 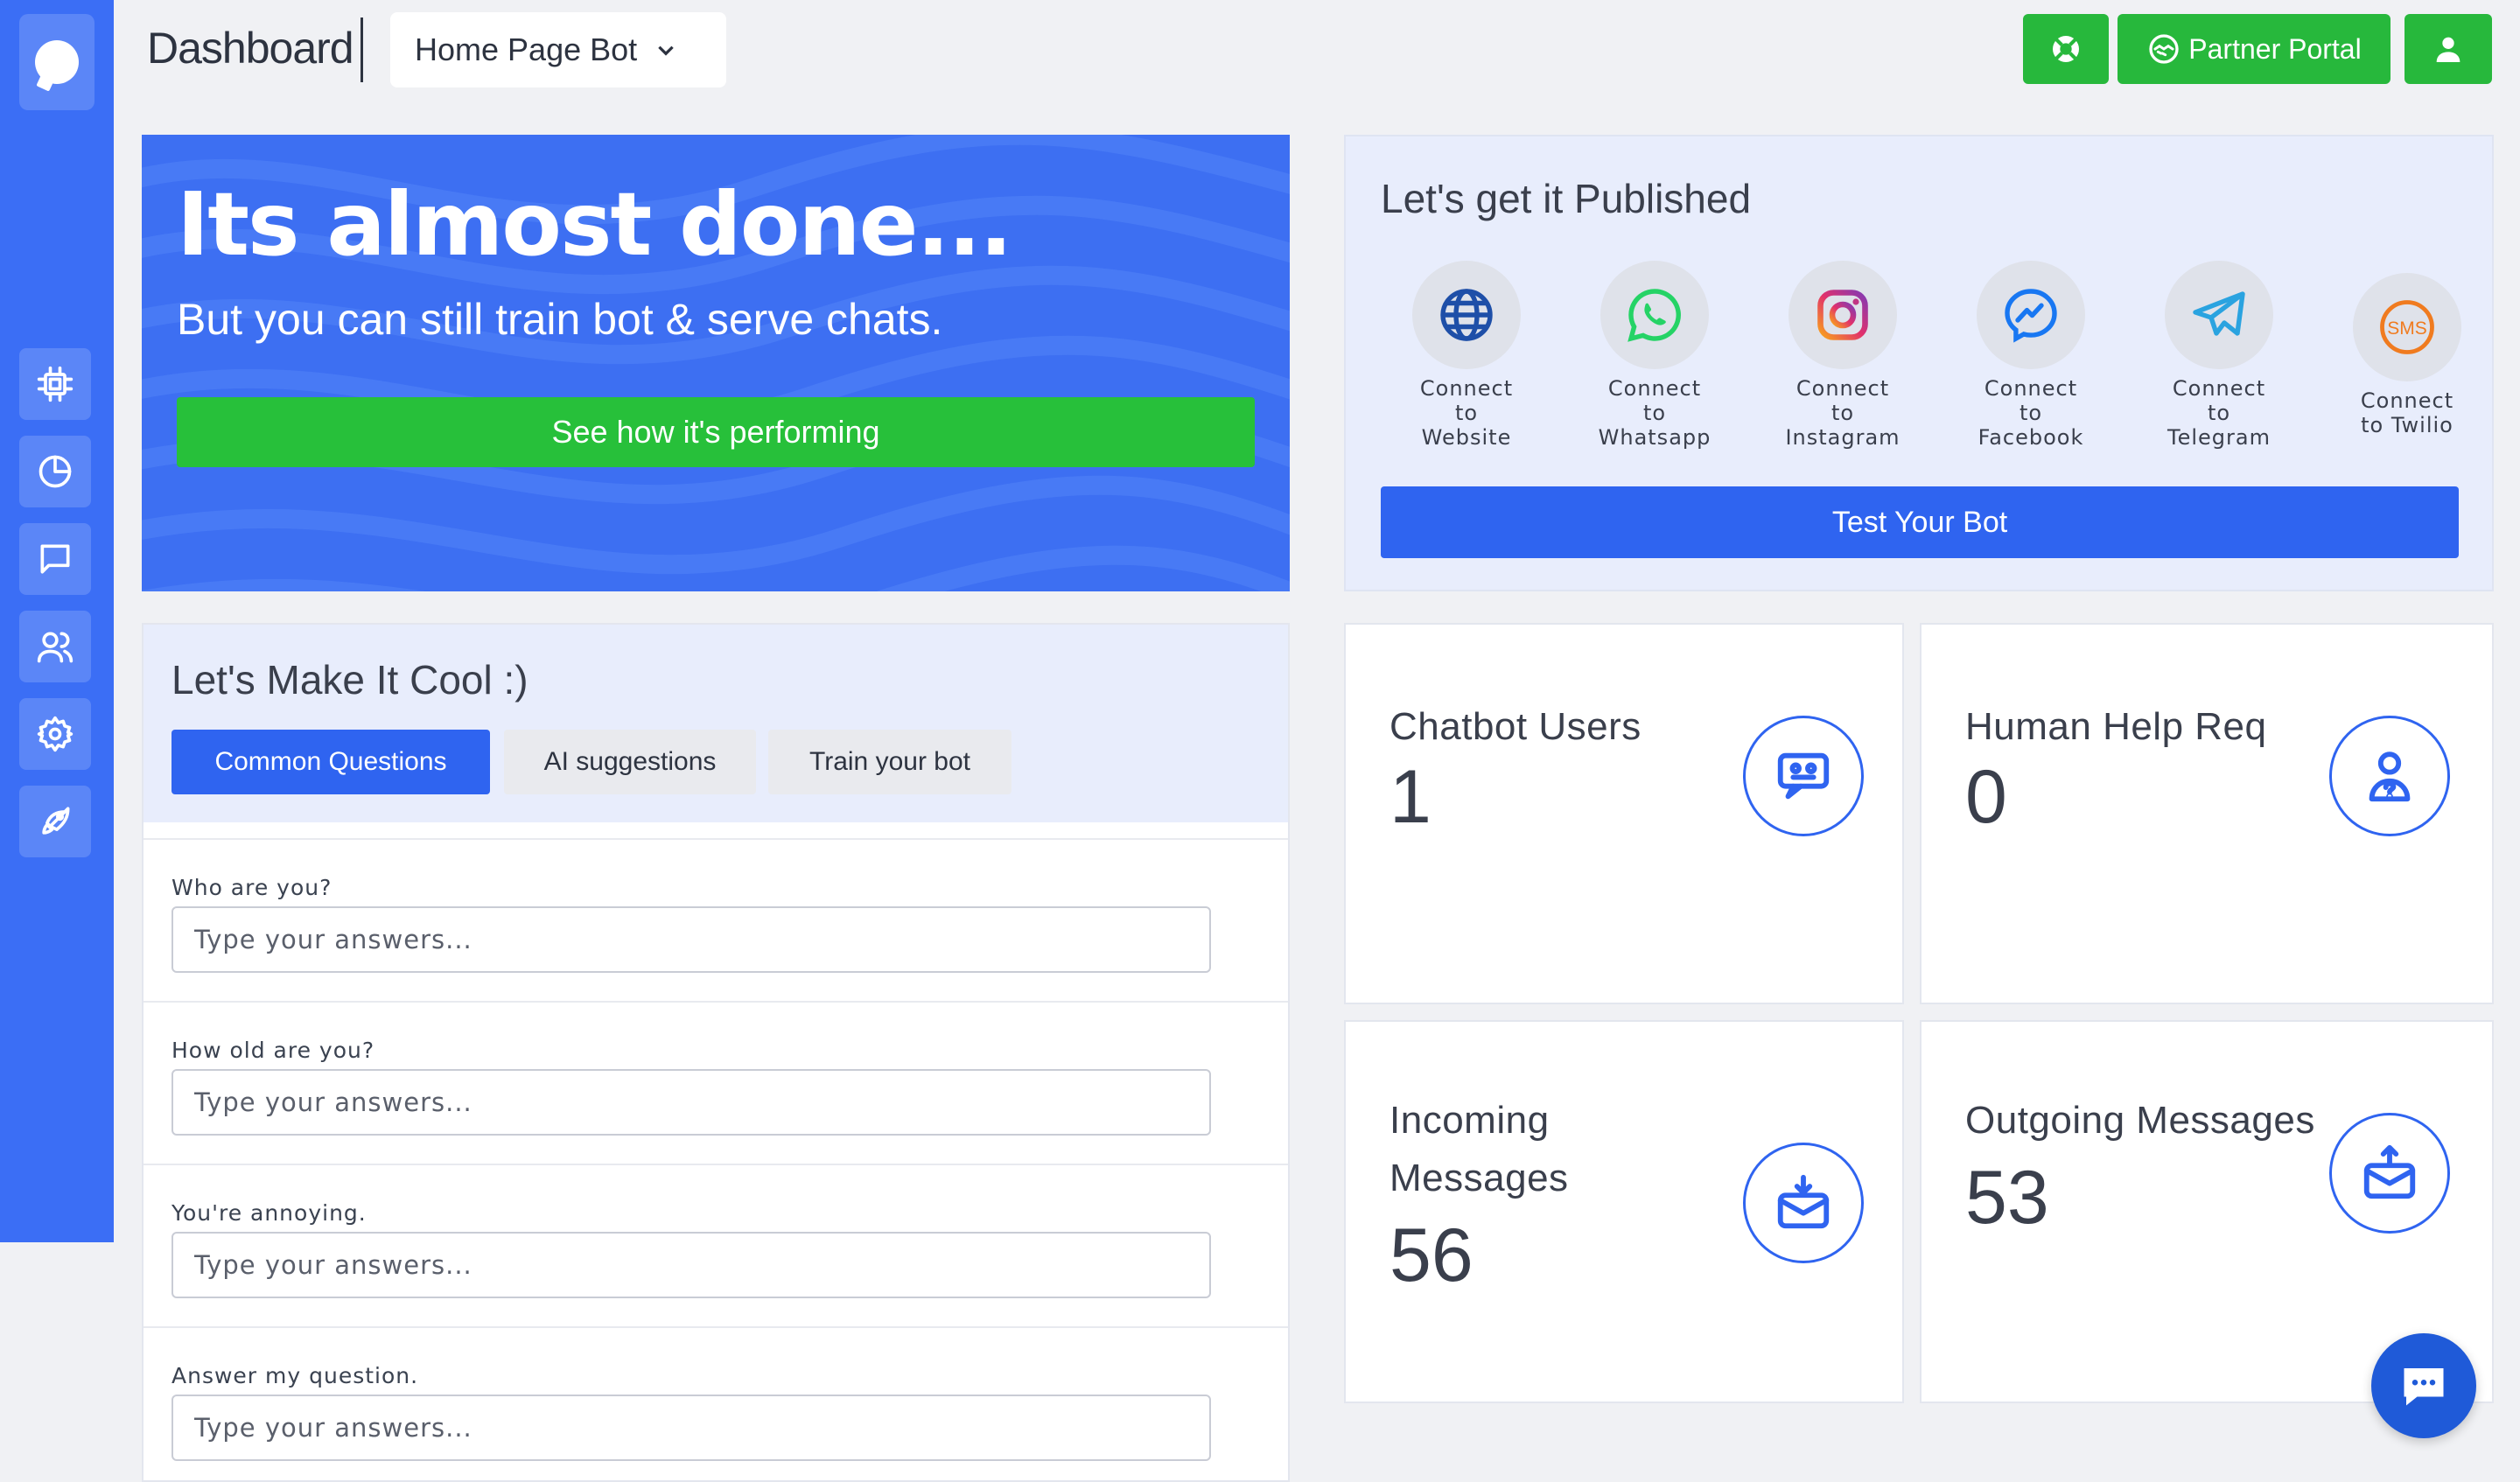 What do you see at coordinates (1432, 1255) in the screenshot?
I see `stat-value: 56` at bounding box center [1432, 1255].